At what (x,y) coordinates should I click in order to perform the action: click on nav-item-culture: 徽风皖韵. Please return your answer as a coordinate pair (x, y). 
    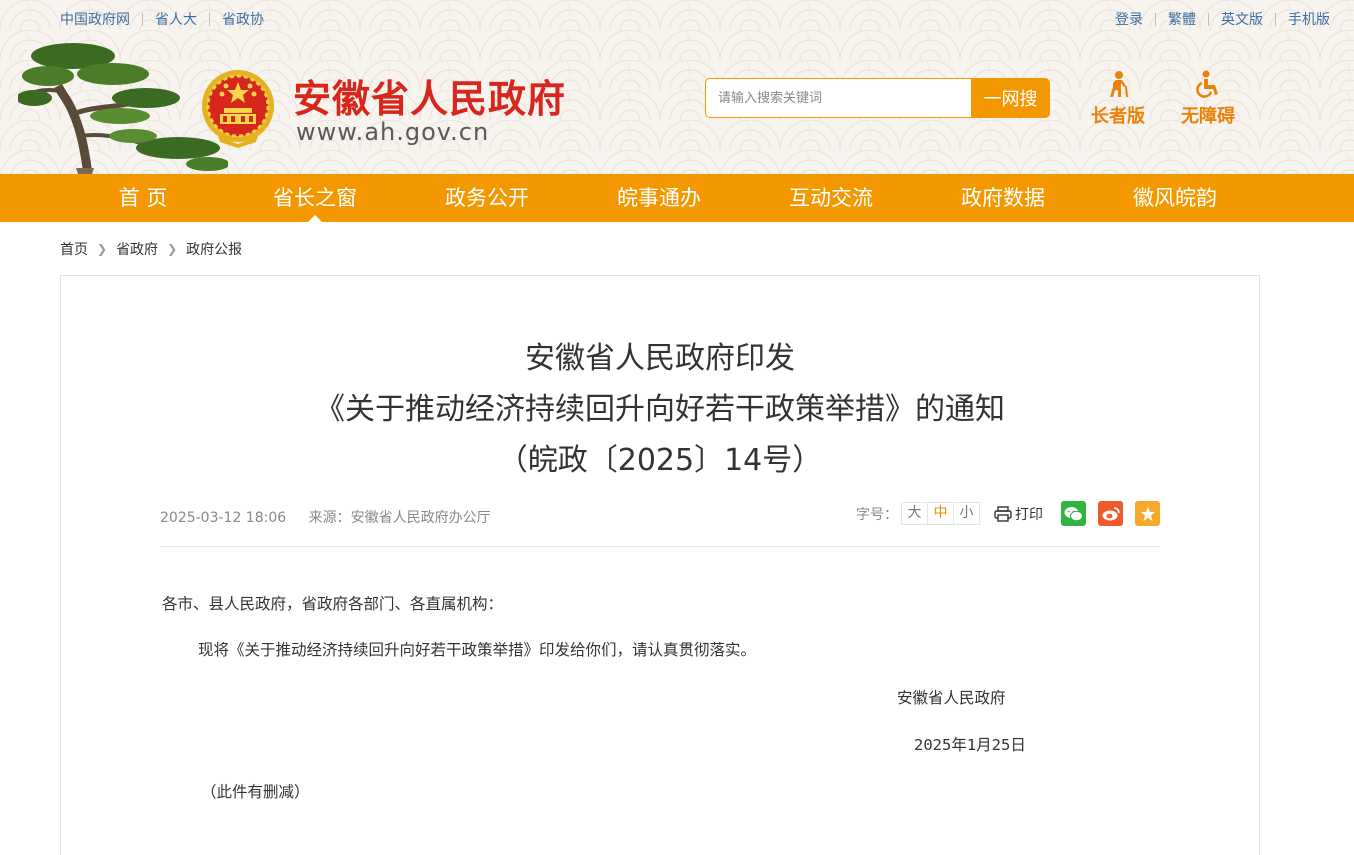
    Looking at the image, I should click on (1175, 198).